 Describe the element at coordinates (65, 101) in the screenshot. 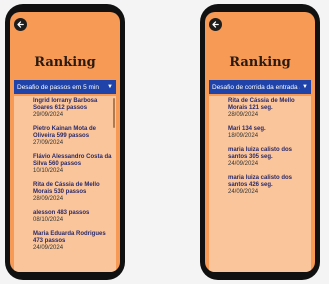

I see `entry-line: Ingrid Iorrany Barbosa` at that location.